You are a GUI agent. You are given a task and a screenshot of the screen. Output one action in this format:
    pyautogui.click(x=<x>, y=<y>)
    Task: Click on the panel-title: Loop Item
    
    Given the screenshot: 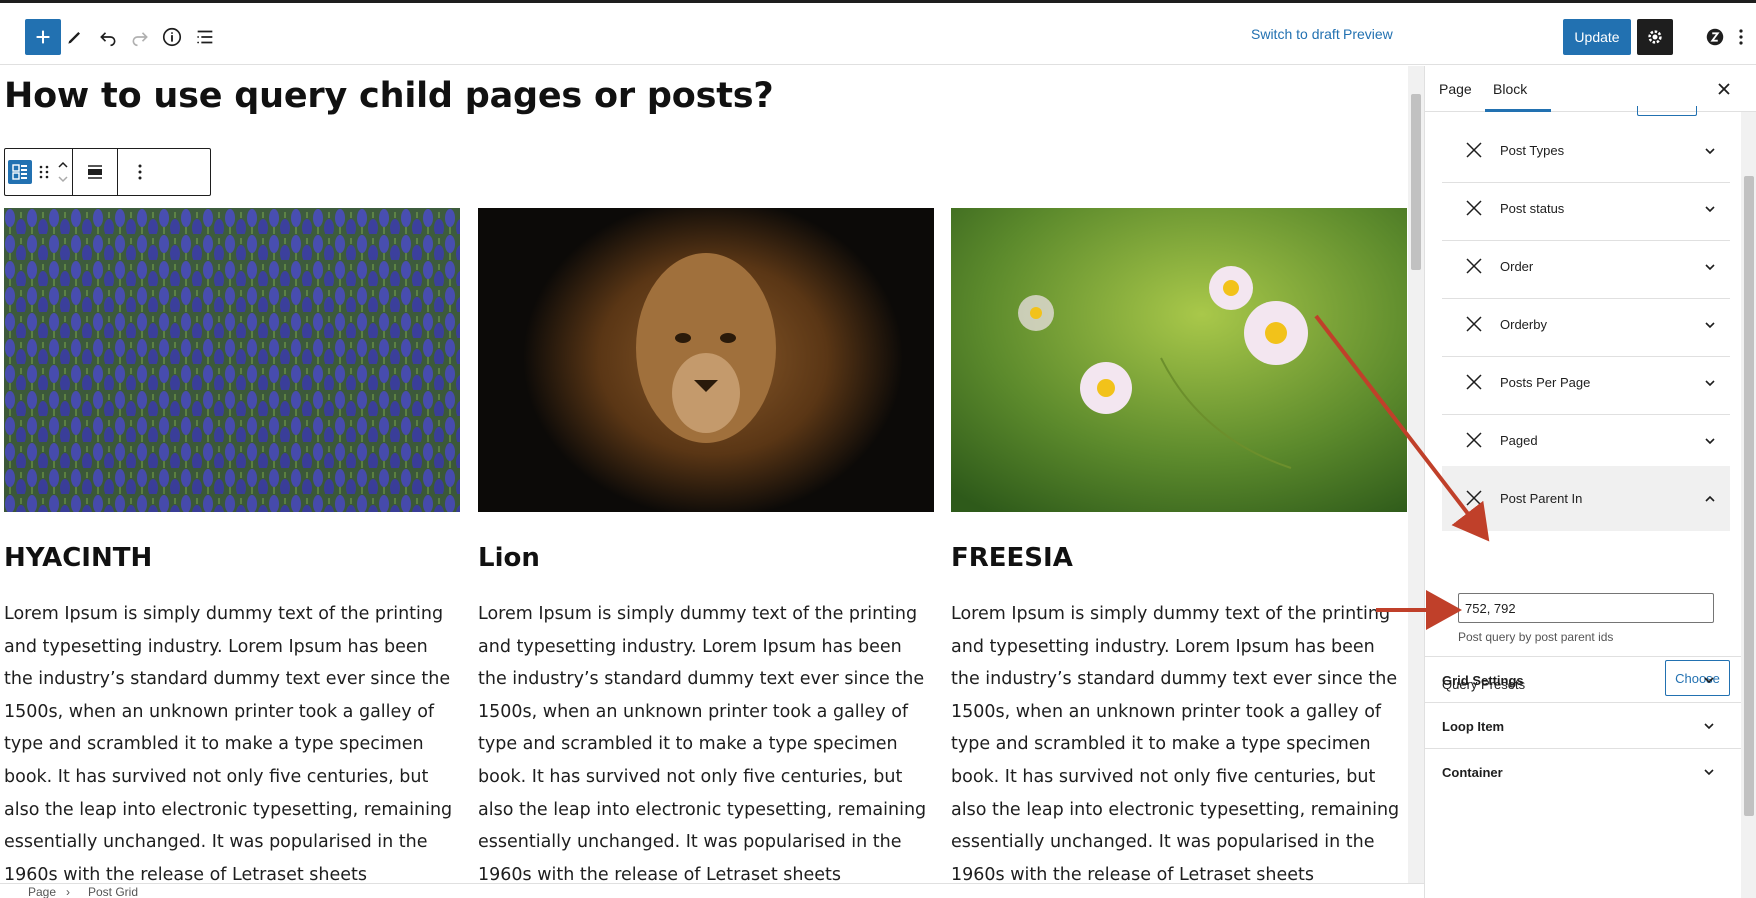 What is the action you would take?
    pyautogui.click(x=1473, y=726)
    